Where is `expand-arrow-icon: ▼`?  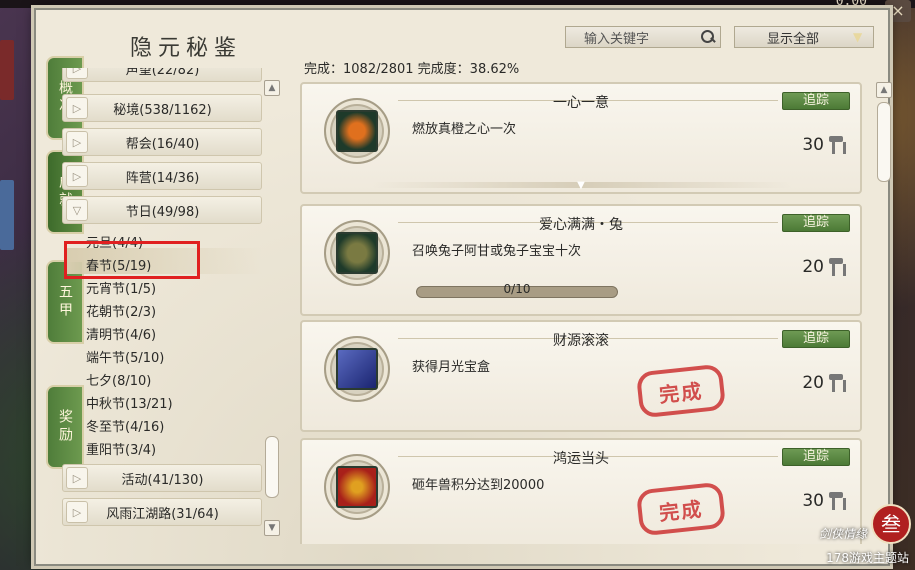
expand-arrow-icon: ▼ is located at coordinates (581, 185).